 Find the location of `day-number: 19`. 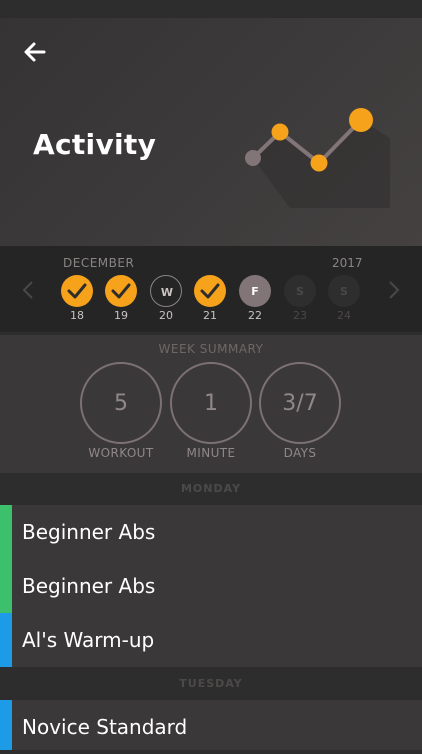

day-number: 19 is located at coordinates (121, 315).